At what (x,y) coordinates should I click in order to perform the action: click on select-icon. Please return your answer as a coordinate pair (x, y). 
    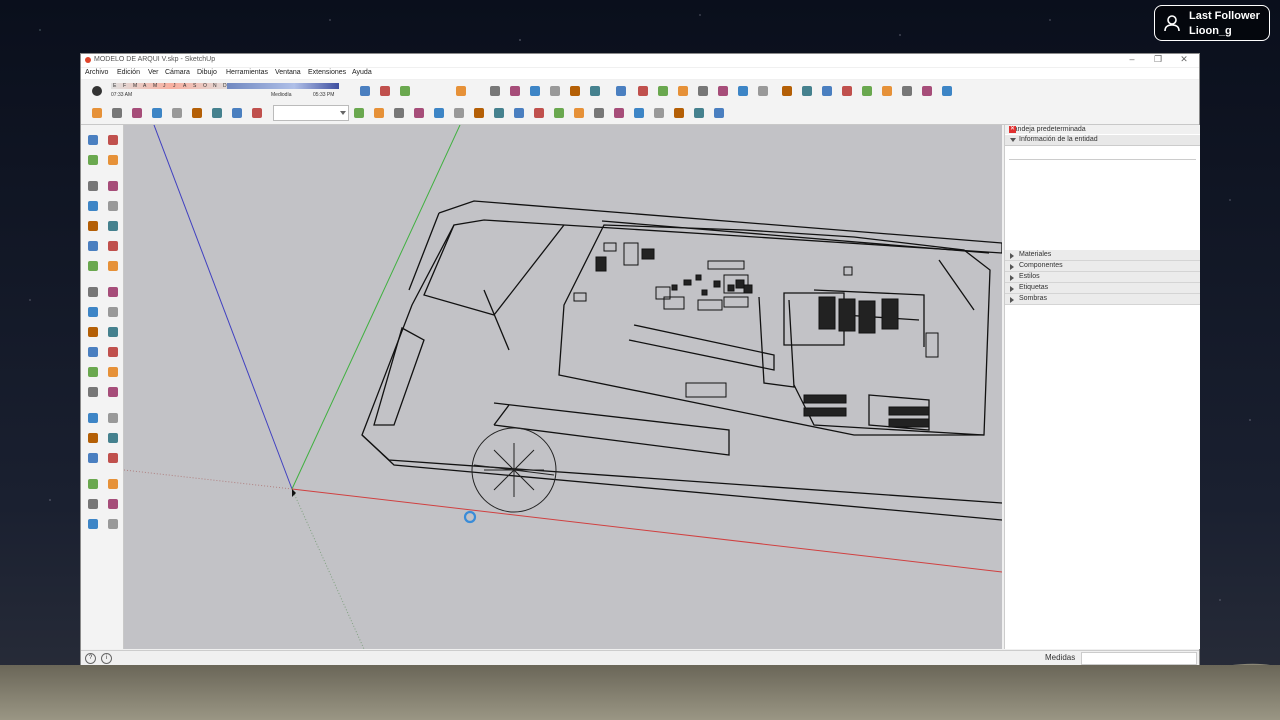
    Looking at the image, I should click on (384, 90).